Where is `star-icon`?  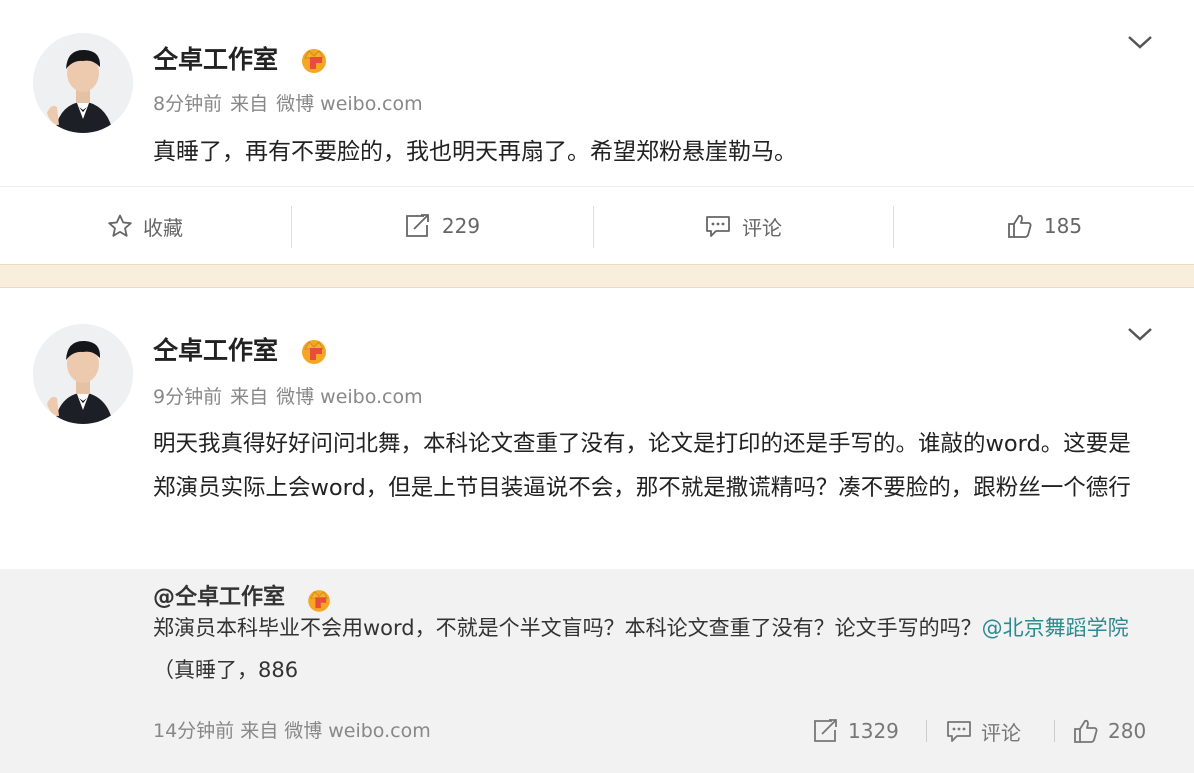
star-icon is located at coordinates (120, 225).